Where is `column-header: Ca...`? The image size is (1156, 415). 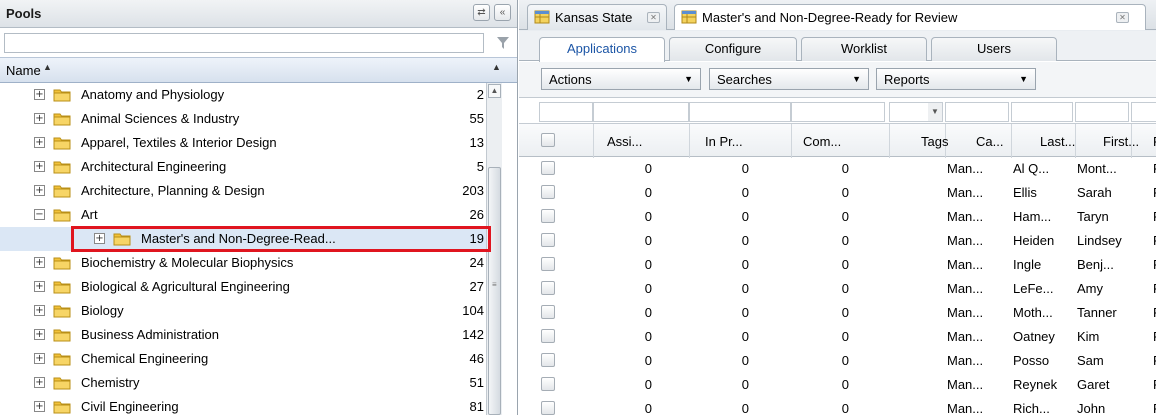 column-header: Ca... is located at coordinates (989, 141).